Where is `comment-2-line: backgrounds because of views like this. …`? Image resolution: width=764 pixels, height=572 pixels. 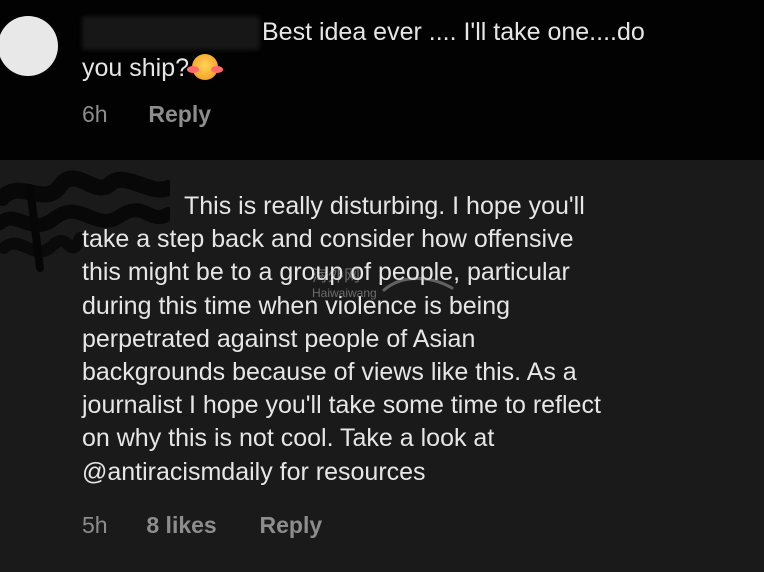 comment-2-line: backgrounds because of views like this. … is located at coordinates (329, 372).